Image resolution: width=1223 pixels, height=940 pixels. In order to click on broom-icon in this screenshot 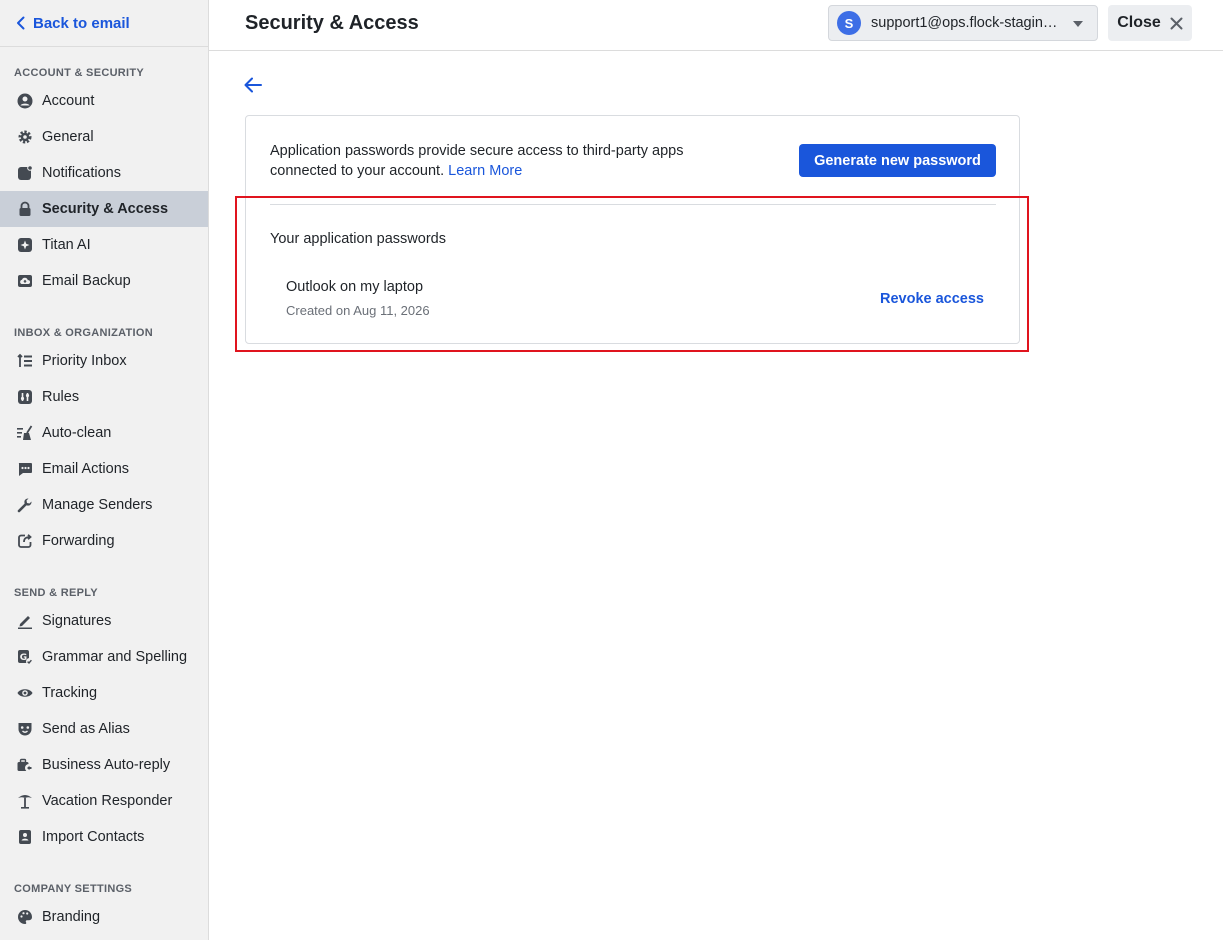, I will do `click(25, 433)`.